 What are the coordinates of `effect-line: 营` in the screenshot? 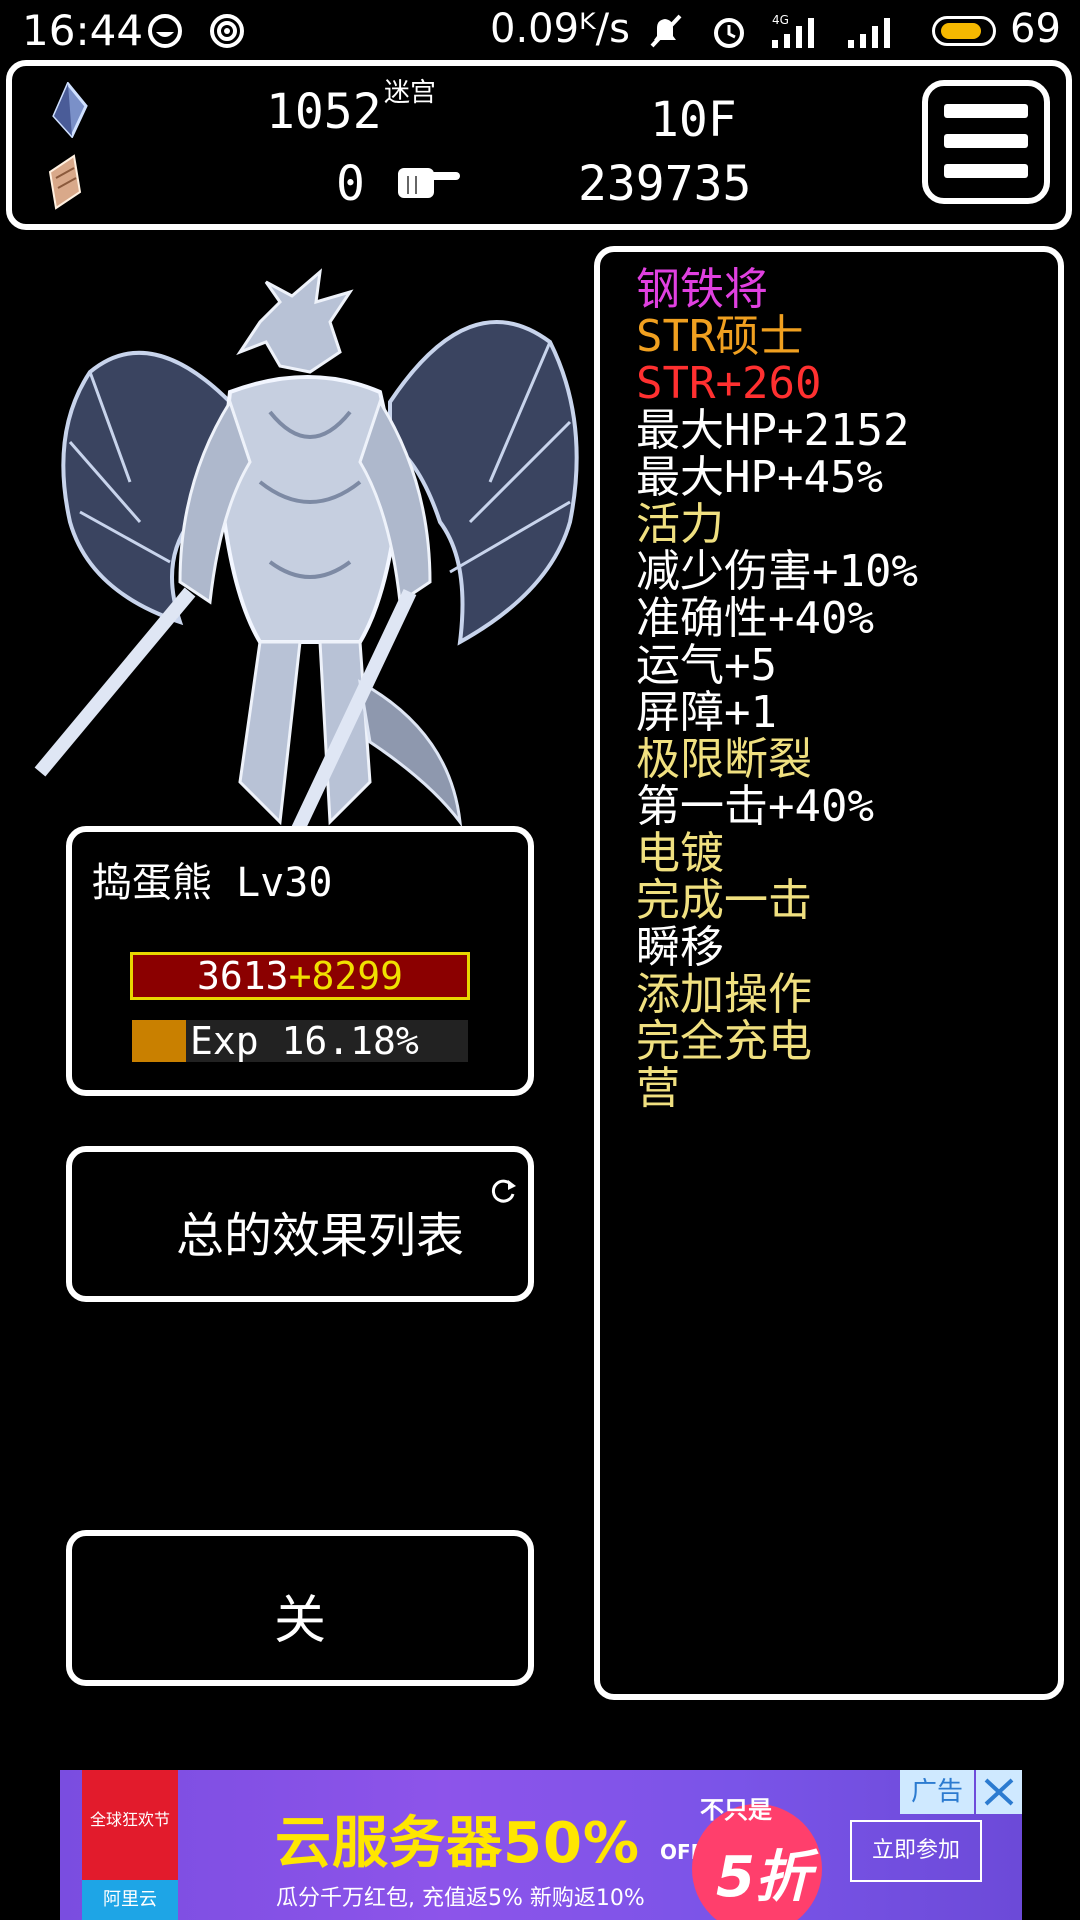 It's located at (658, 1088).